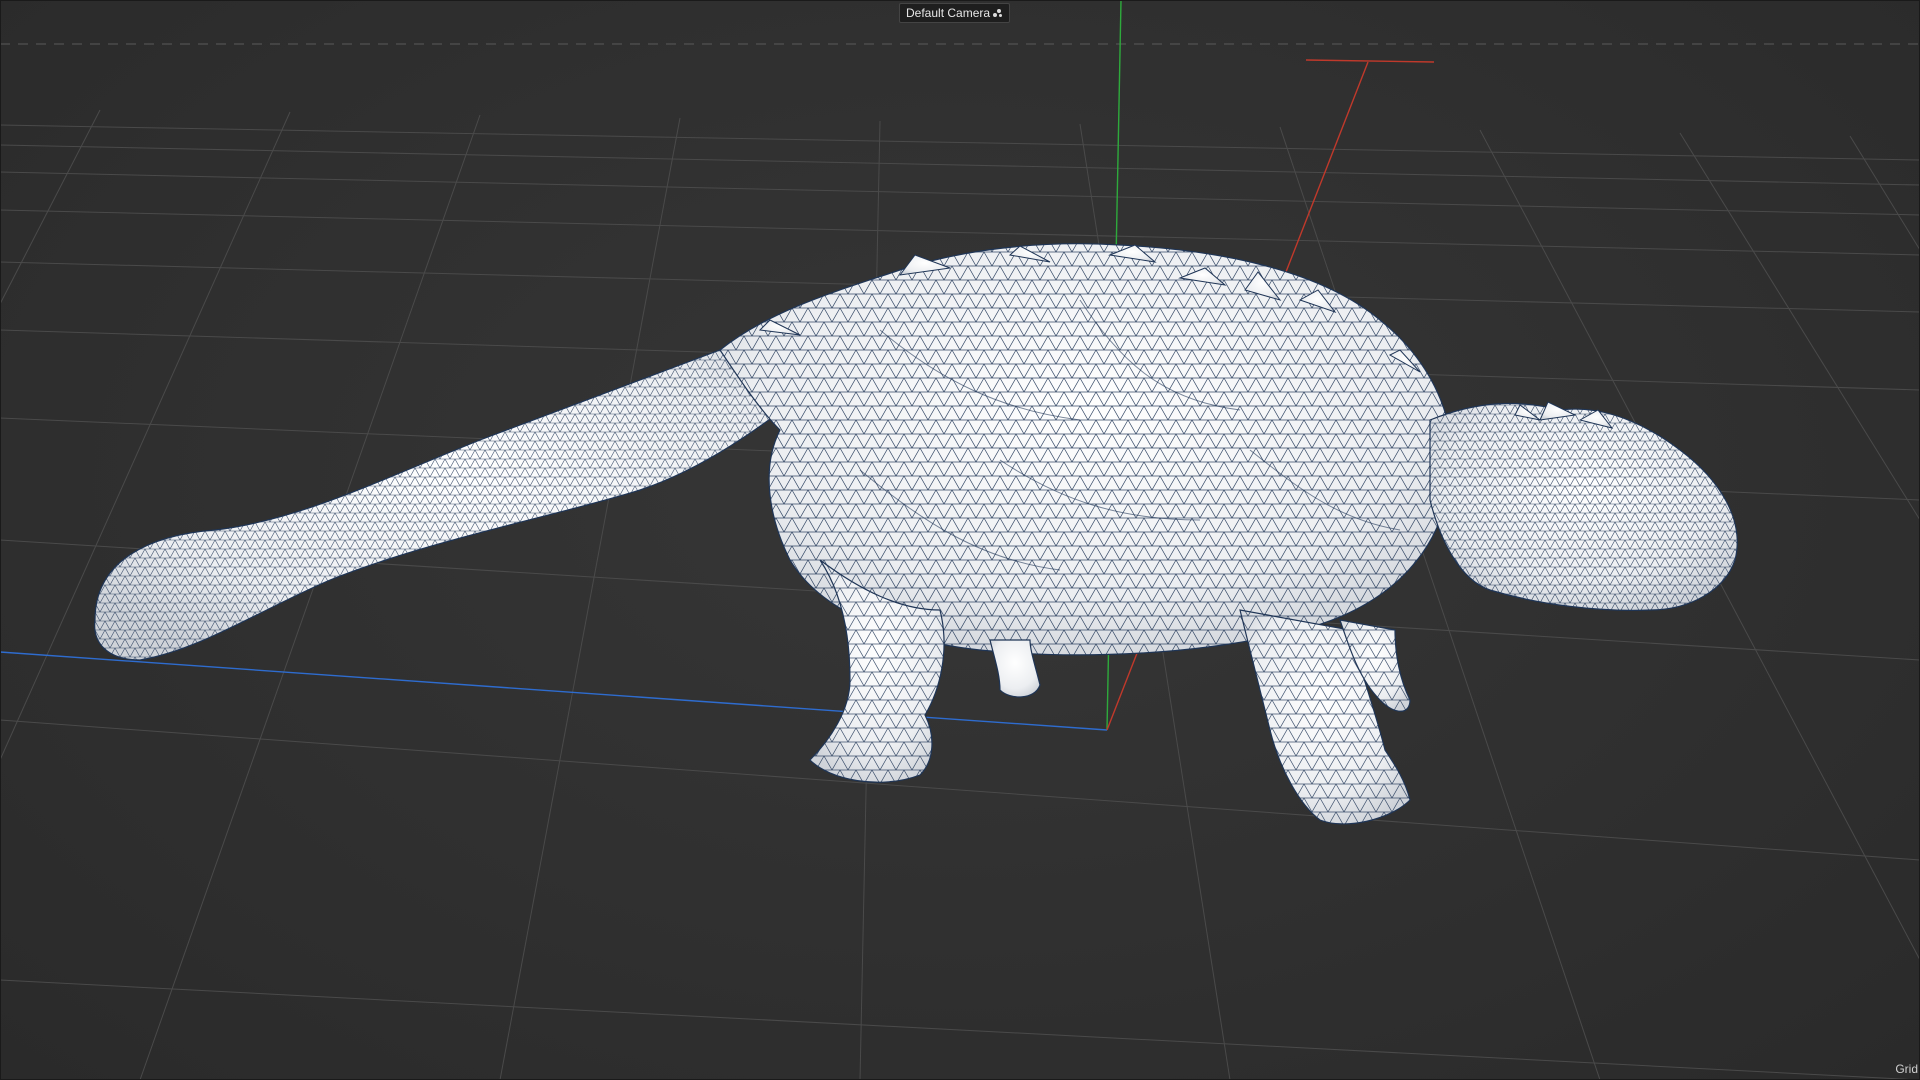 The height and width of the screenshot is (1080, 1920). What do you see at coordinates (1906, 1069) in the screenshot?
I see `grid-indicator-label: Grid` at bounding box center [1906, 1069].